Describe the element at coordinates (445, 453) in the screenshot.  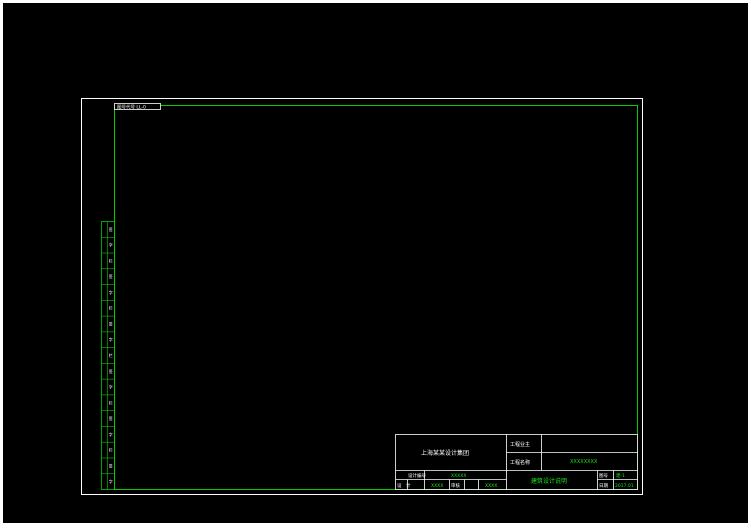
I see `company-name: 上海某某设计集团` at that location.